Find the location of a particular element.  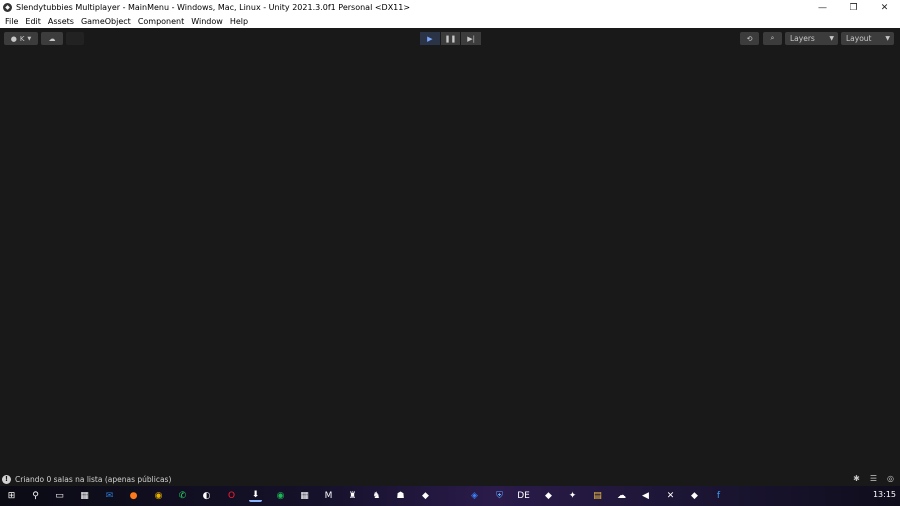

taskbar-app-de-icon: DE is located at coordinates (523, 495).